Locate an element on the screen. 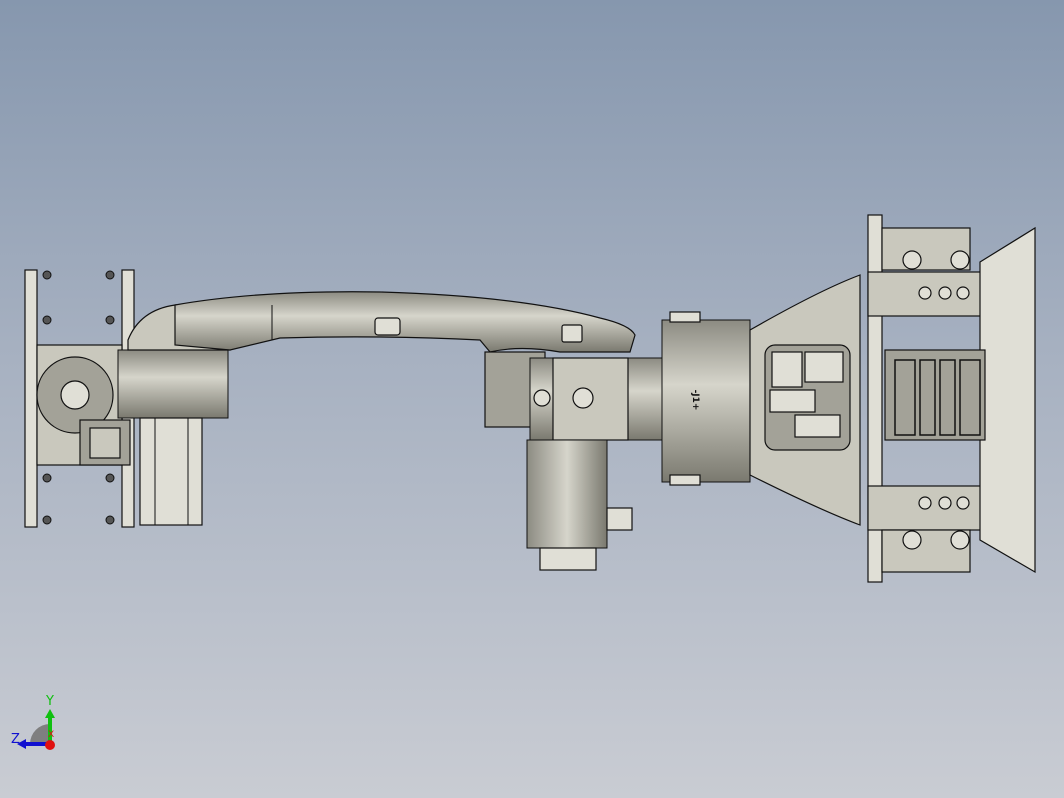 The image size is (1064, 798). y-axis-label: Y is located at coordinates (50, 701).